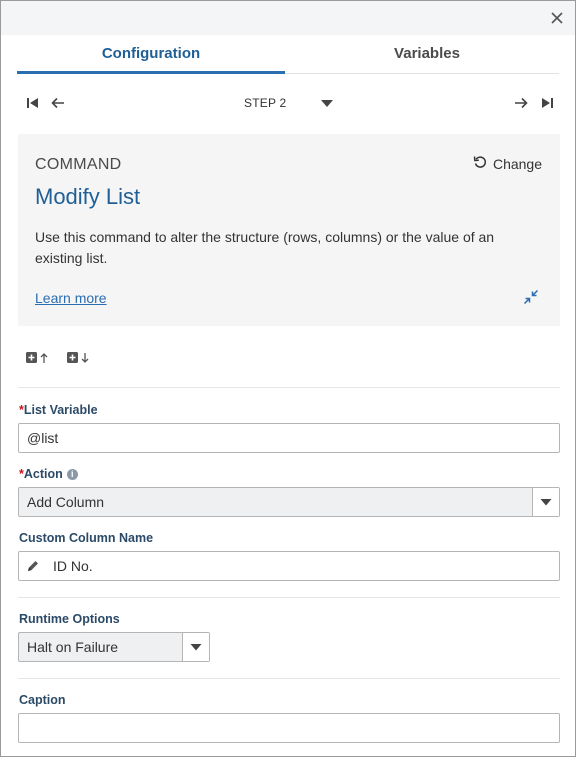 This screenshot has height=757, width=576. What do you see at coordinates (151, 72) in the screenshot?
I see `active-tab-indicator` at bounding box center [151, 72].